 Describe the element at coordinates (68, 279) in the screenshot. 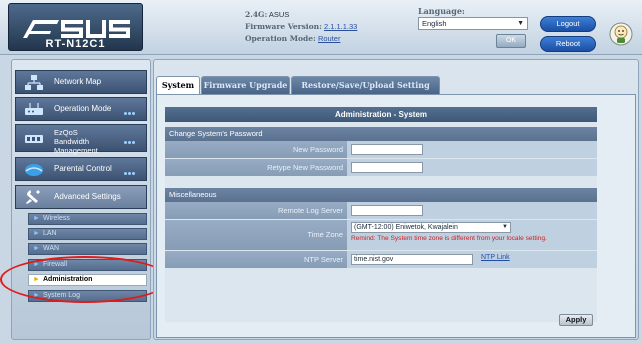

I see `subitem-label: Administration` at that location.